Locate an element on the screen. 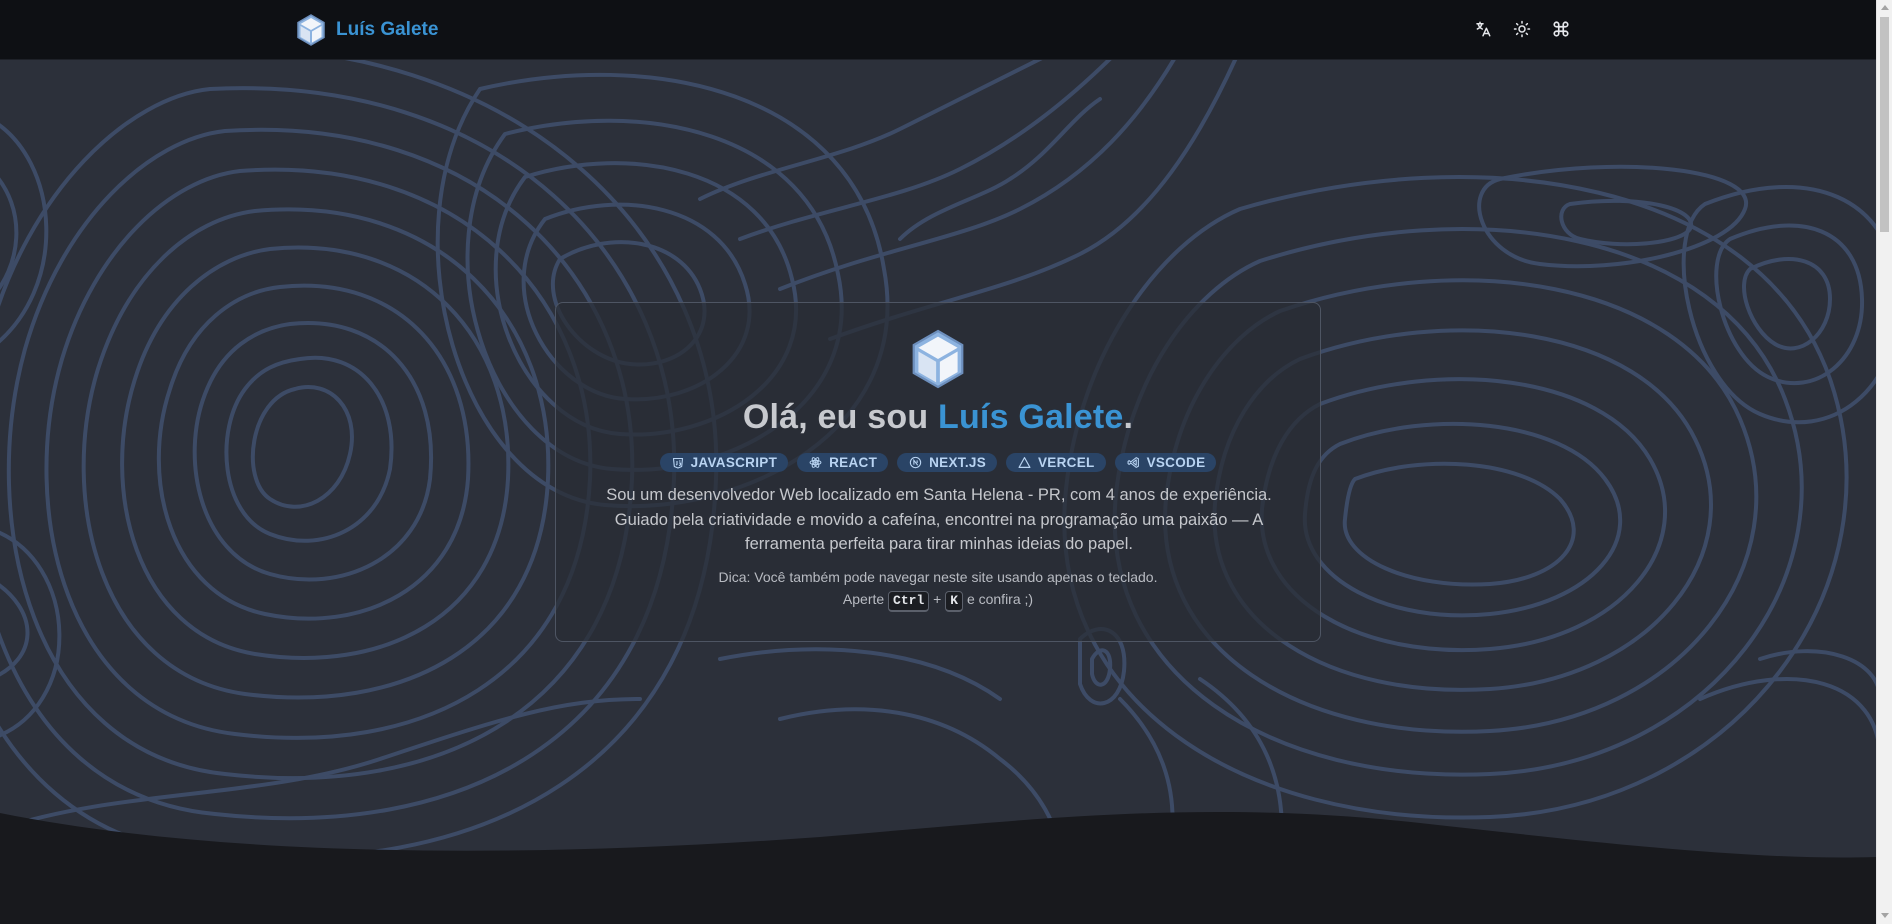  nav-actions is located at coordinates (1521, 28).